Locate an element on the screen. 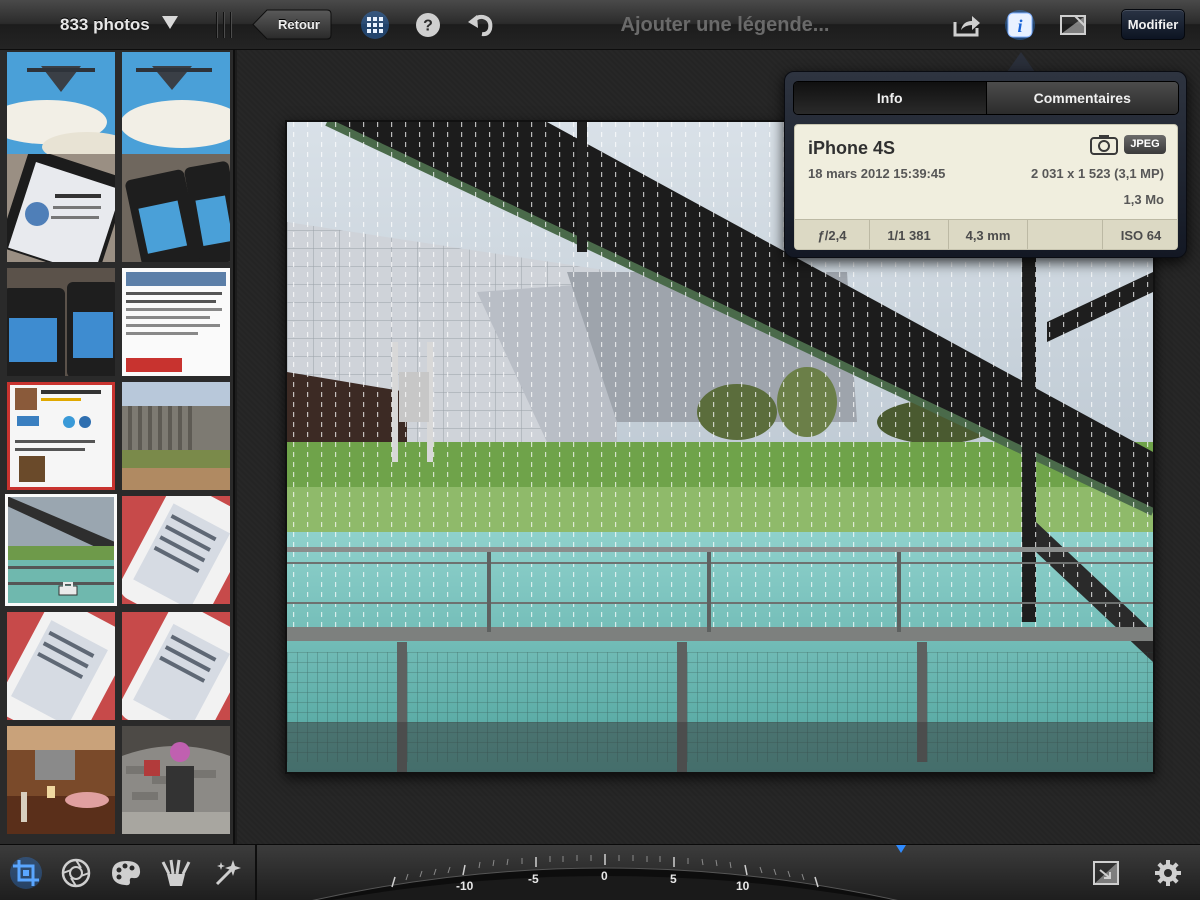 The width and height of the screenshot is (1200, 900). crop-icon is located at coordinates (26, 873).